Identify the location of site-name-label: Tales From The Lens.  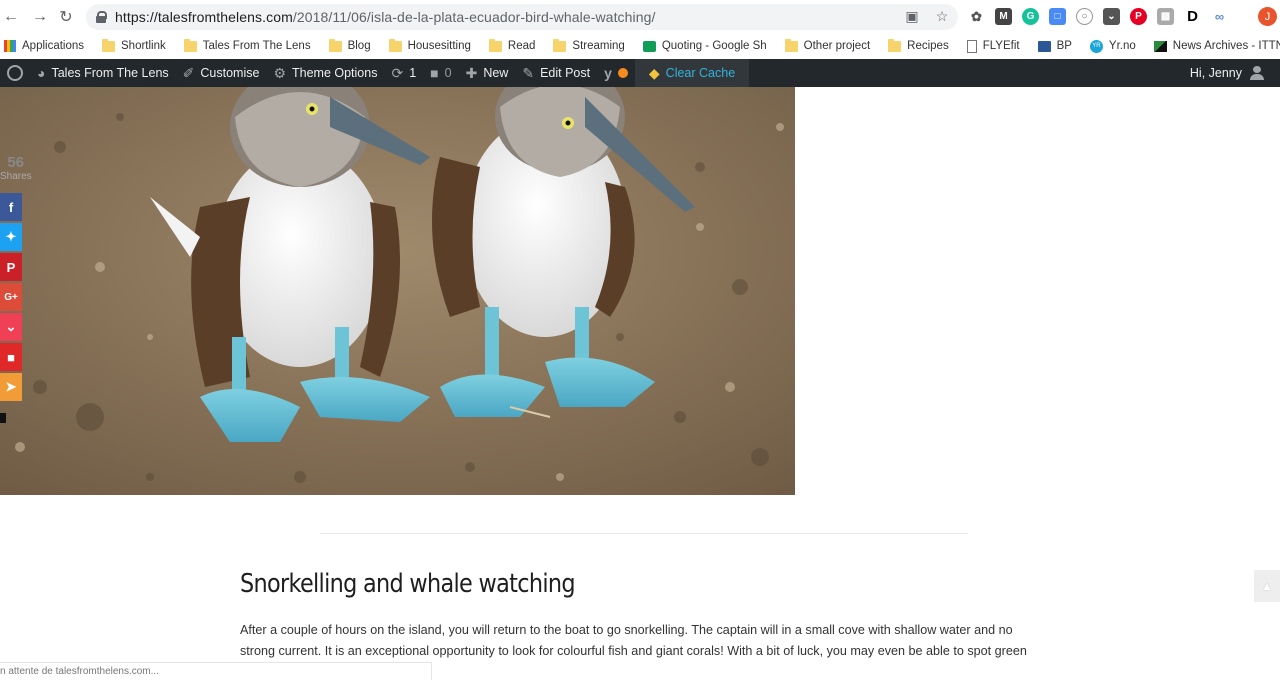
(110, 73).